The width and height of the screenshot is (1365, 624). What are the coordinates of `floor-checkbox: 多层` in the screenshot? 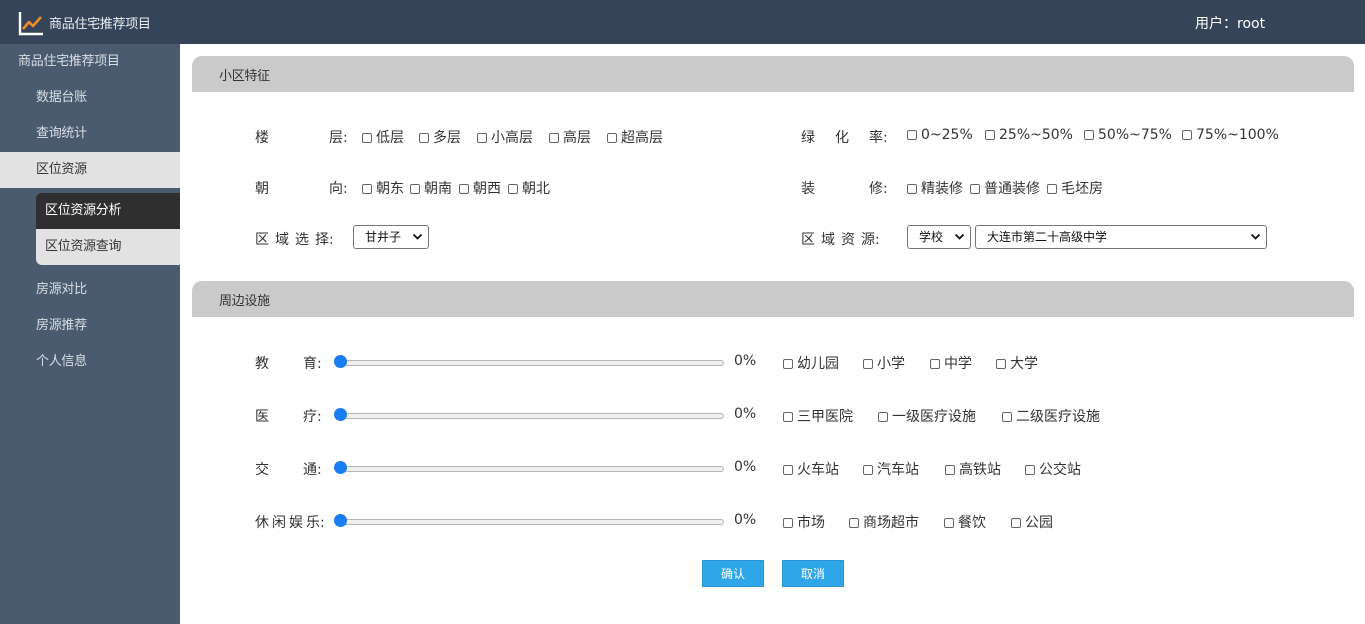 It's located at (440, 137).